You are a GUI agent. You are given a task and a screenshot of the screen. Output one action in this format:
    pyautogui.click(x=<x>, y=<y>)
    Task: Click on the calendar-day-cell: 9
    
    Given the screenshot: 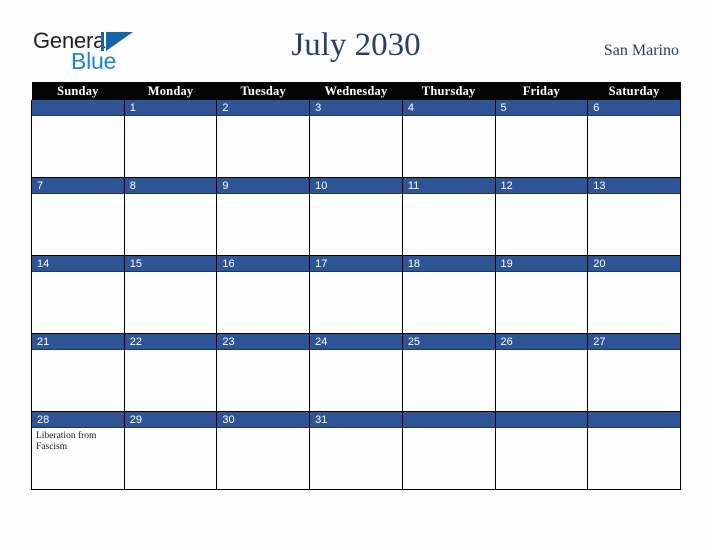 What is the action you would take?
    pyautogui.click(x=263, y=216)
    